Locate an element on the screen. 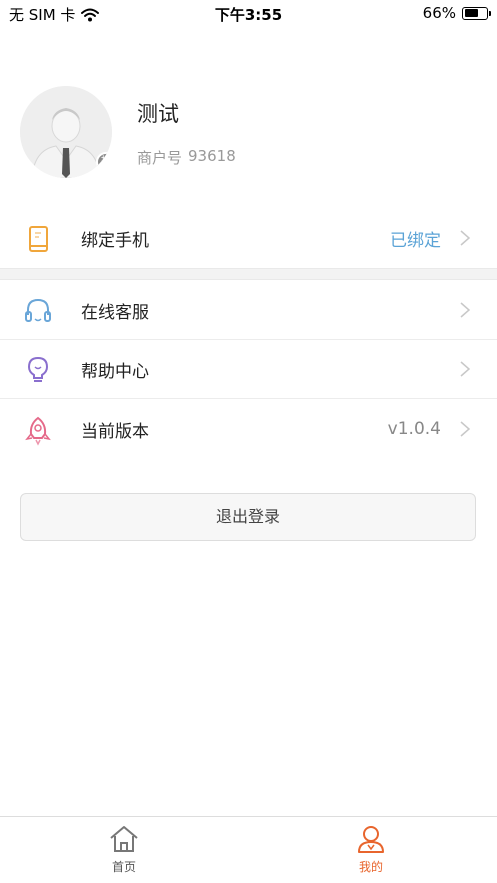 The image size is (497, 883). tab-mine-label: 我的 is located at coordinates (370, 867).